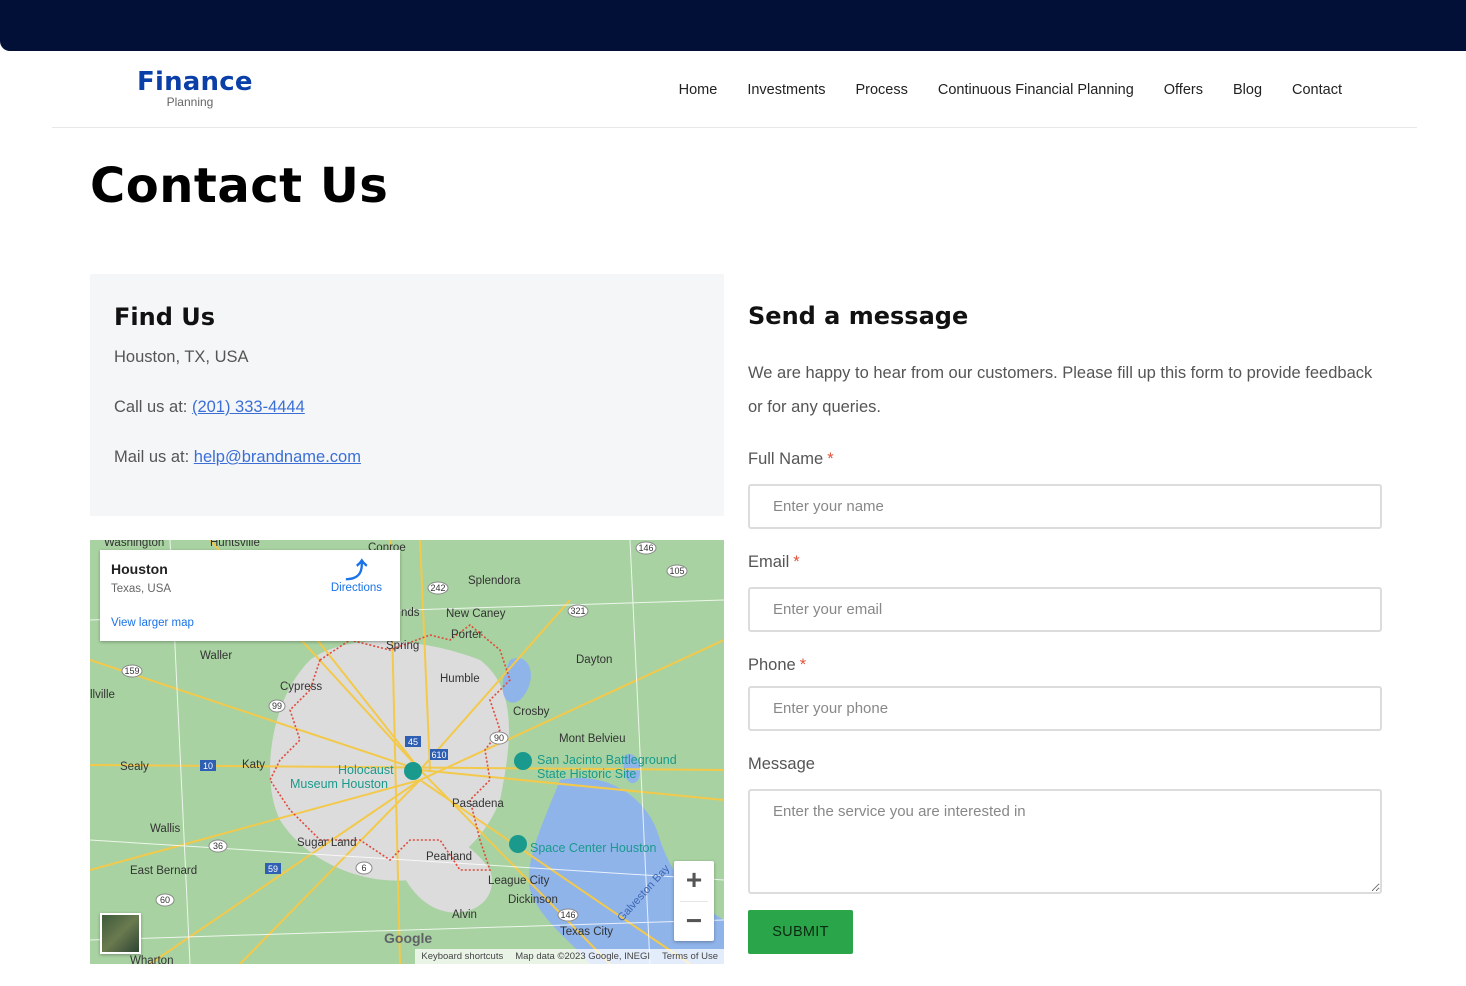 The width and height of the screenshot is (1466, 986). I want to click on keyboard-shortcuts-link: Keyboard shortcuts, so click(462, 956).